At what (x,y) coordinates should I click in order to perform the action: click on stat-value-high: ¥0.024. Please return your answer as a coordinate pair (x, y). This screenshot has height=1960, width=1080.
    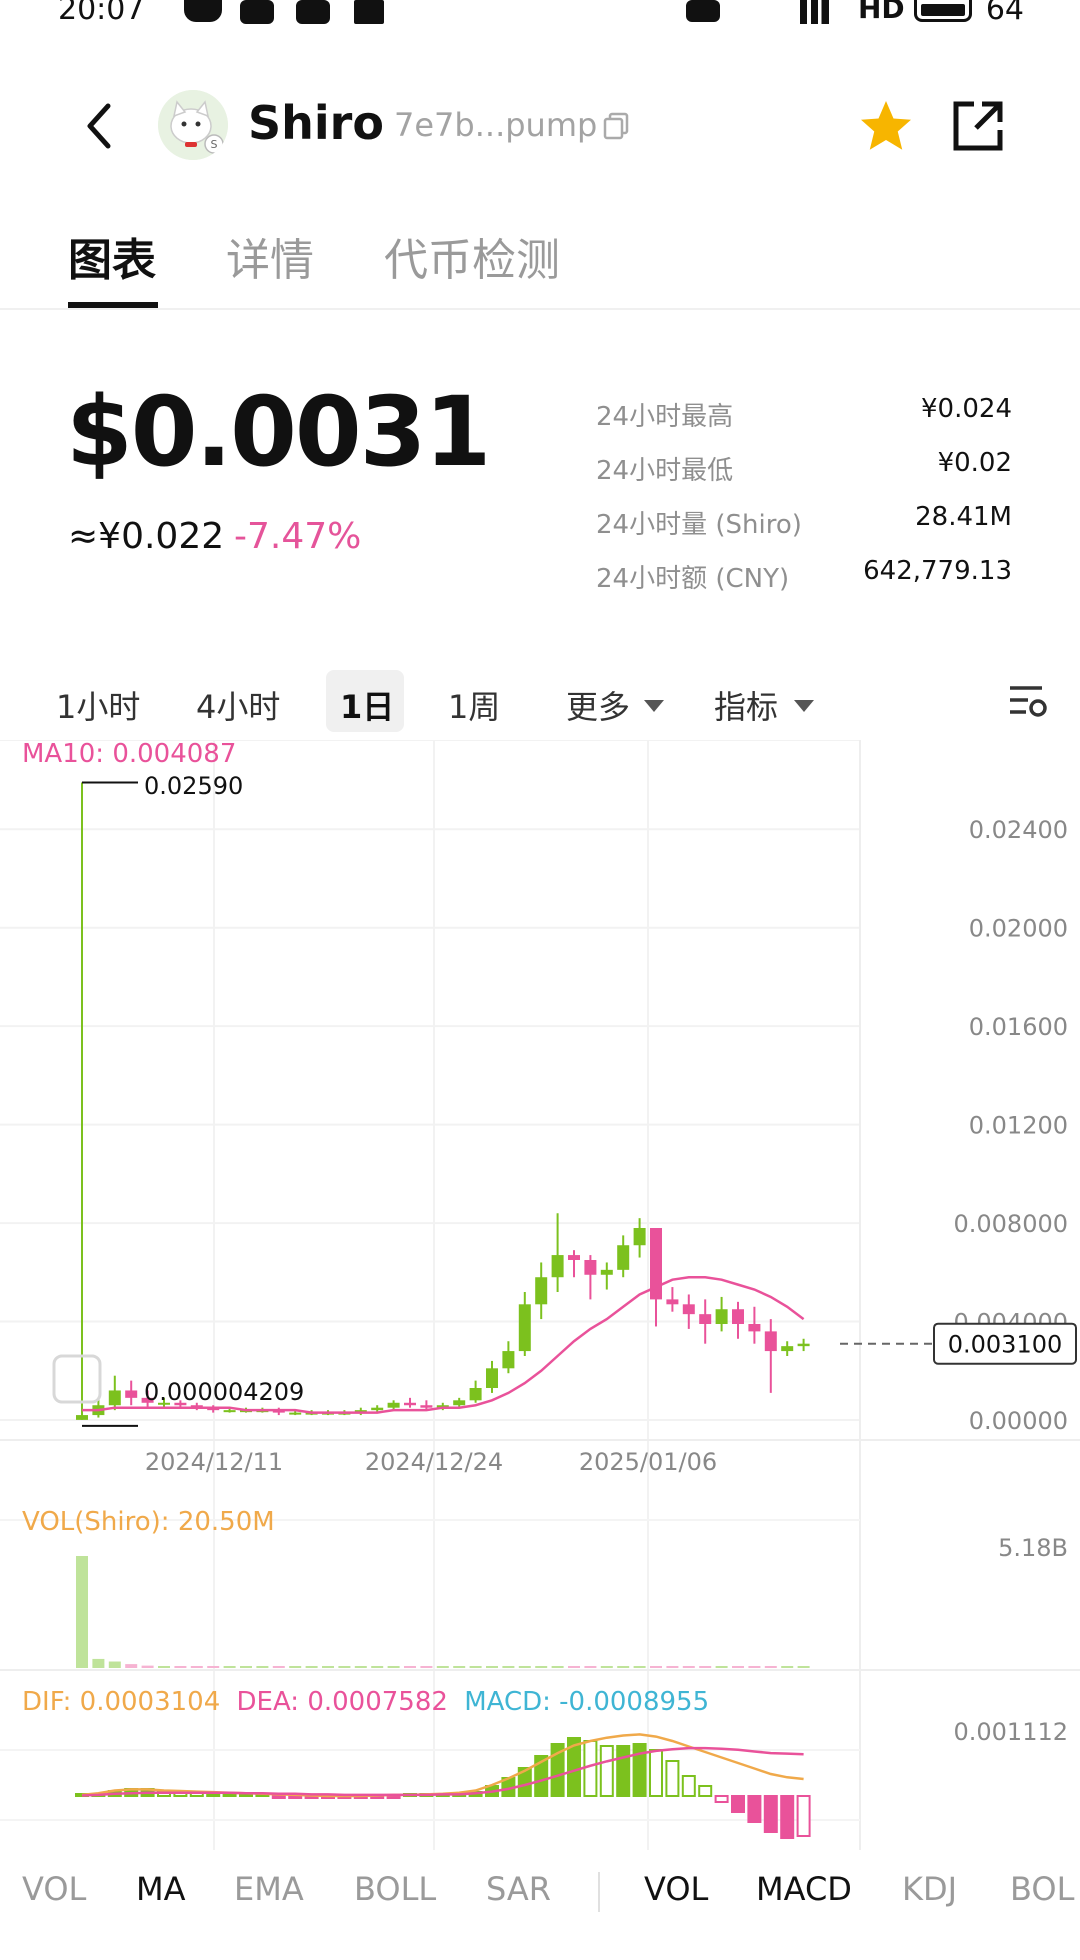
    Looking at the image, I should click on (966, 409).